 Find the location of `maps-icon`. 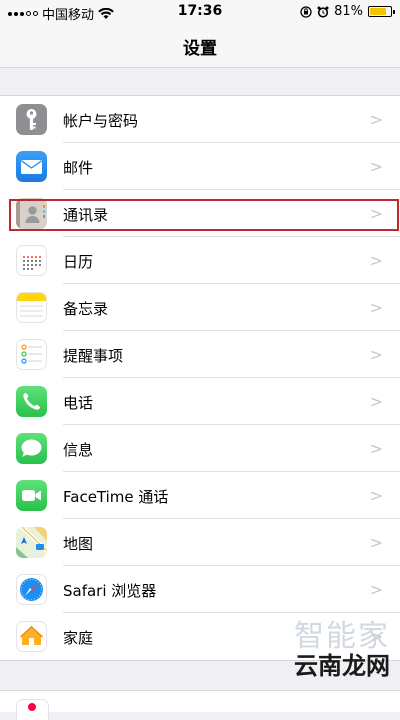

maps-icon is located at coordinates (31, 542).